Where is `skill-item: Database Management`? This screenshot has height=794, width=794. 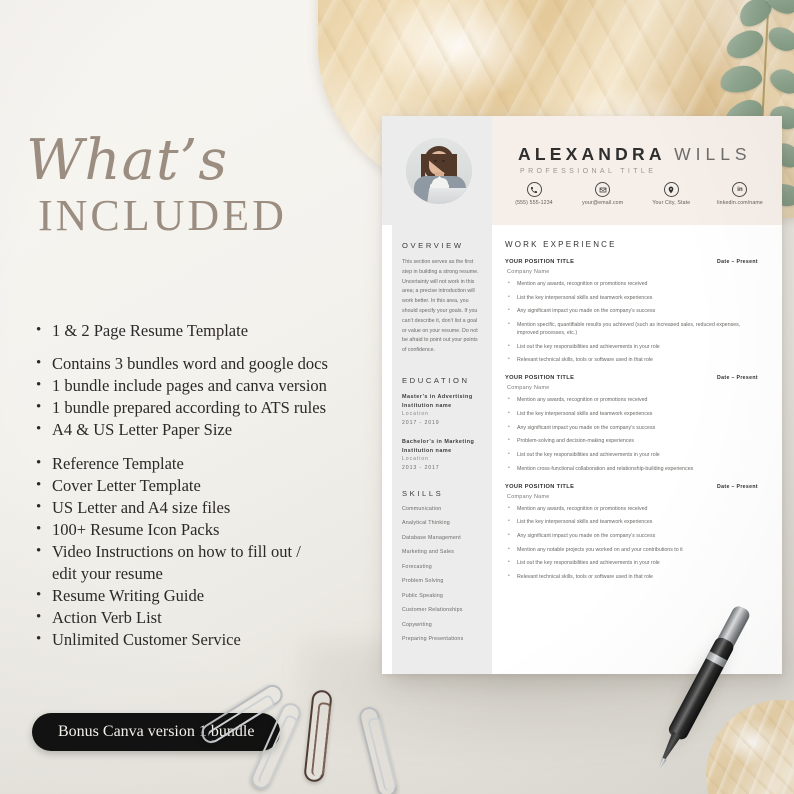 skill-item: Database Management is located at coordinates (431, 537).